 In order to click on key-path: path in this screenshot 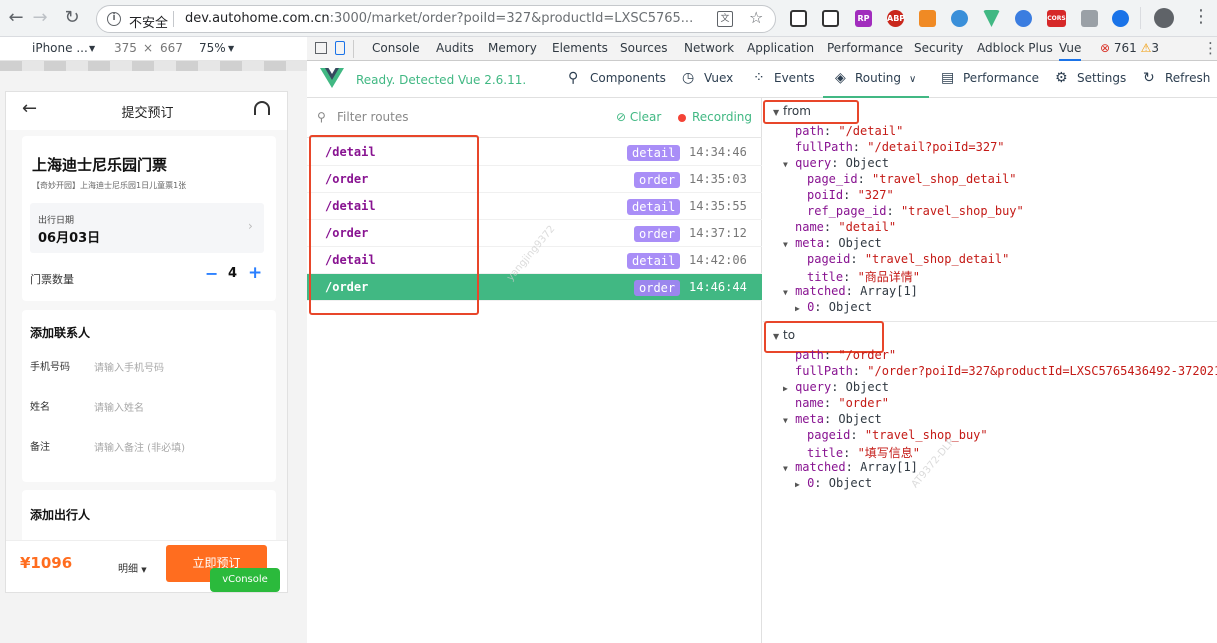, I will do `click(809, 131)`.